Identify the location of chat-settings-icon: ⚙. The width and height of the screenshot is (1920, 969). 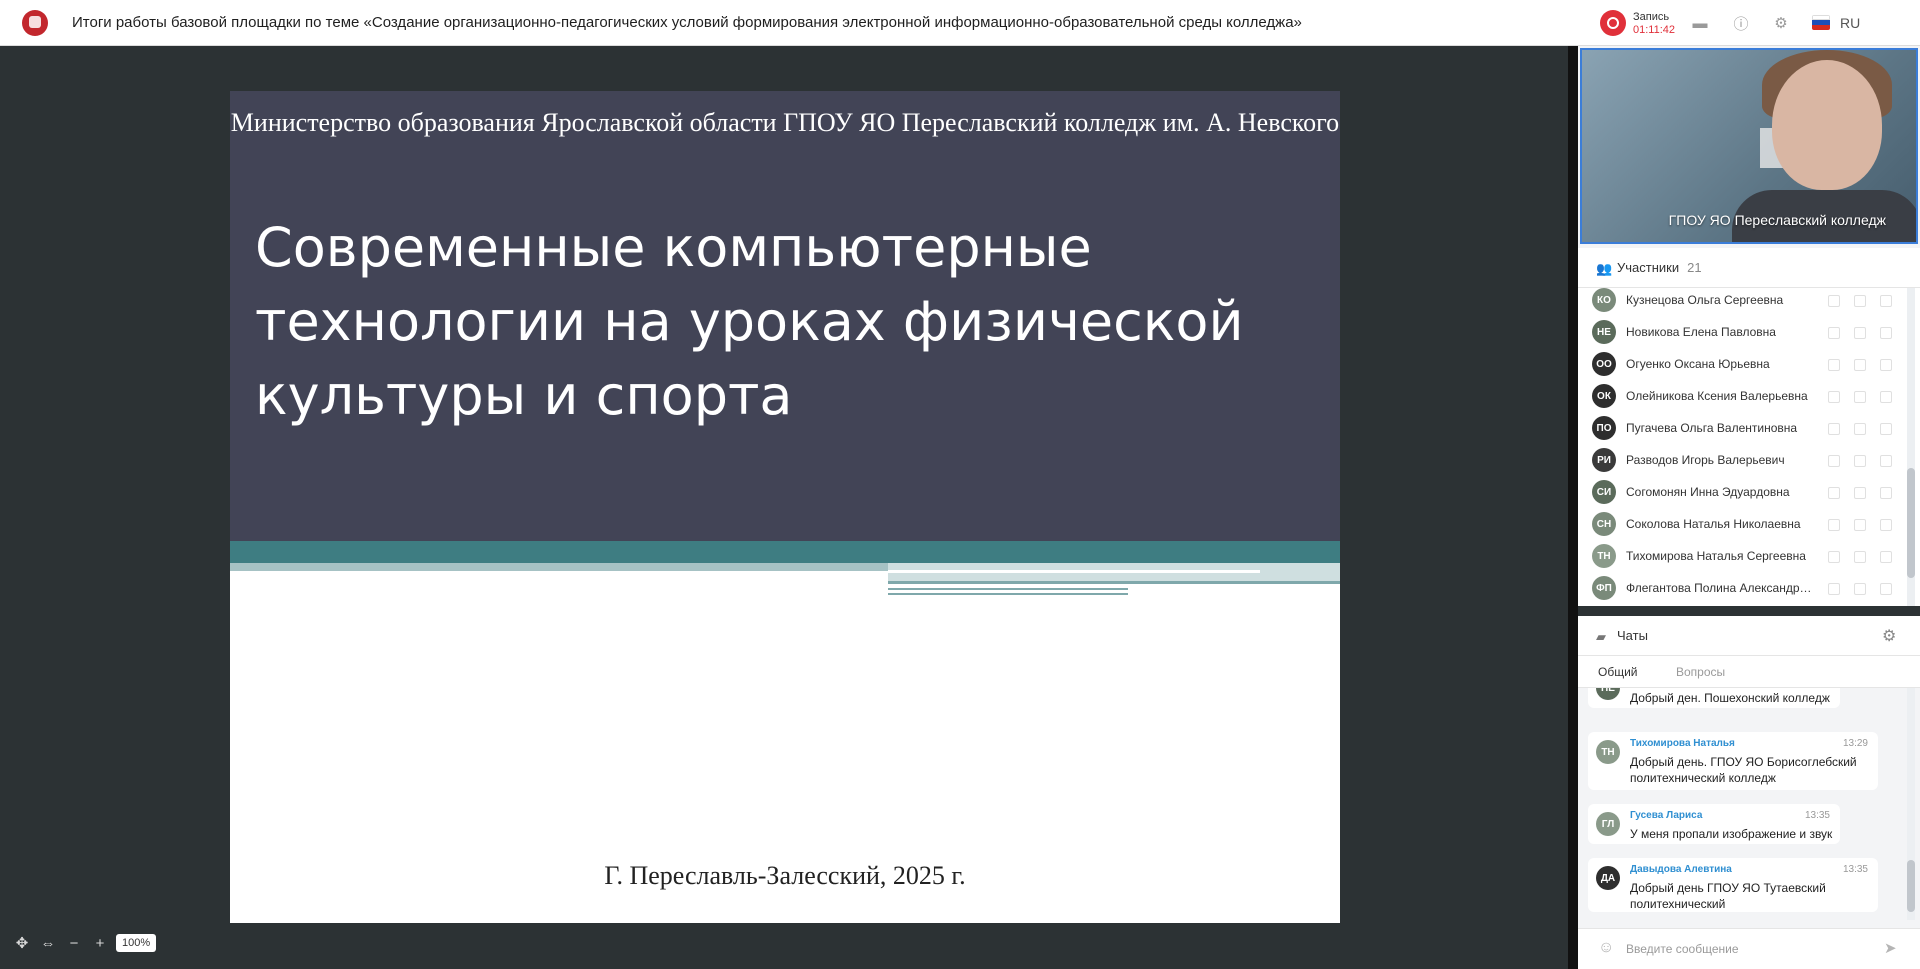
(1889, 636).